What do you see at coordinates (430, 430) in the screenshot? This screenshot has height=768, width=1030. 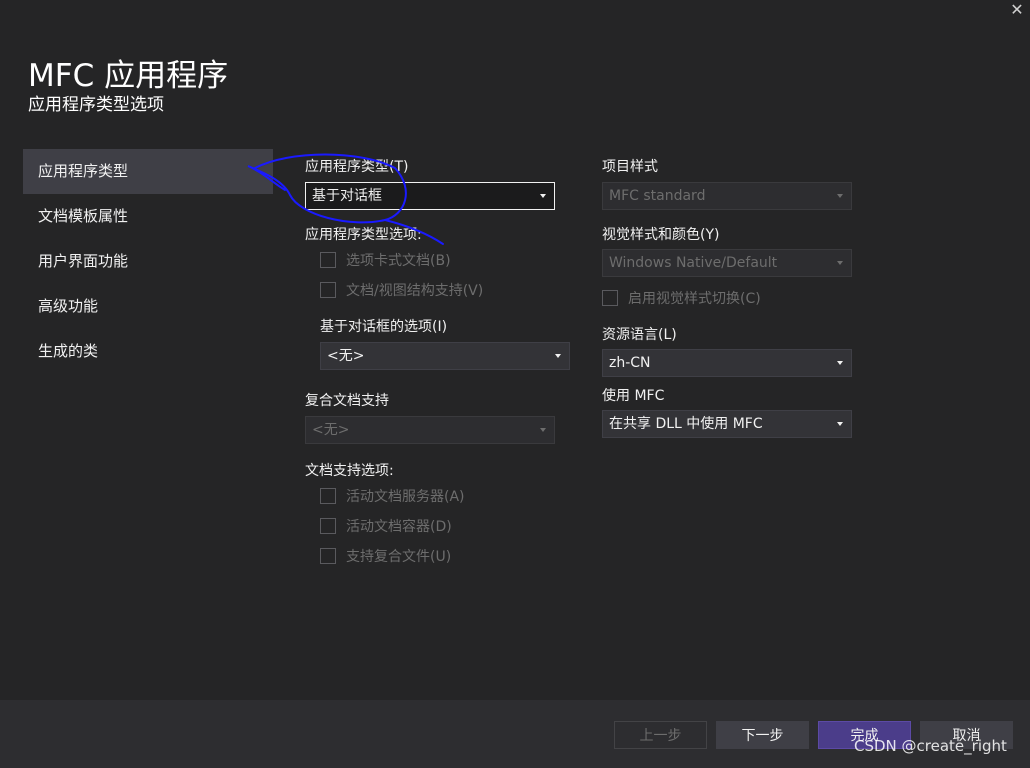 I see `compound-doc-select: <无>` at bounding box center [430, 430].